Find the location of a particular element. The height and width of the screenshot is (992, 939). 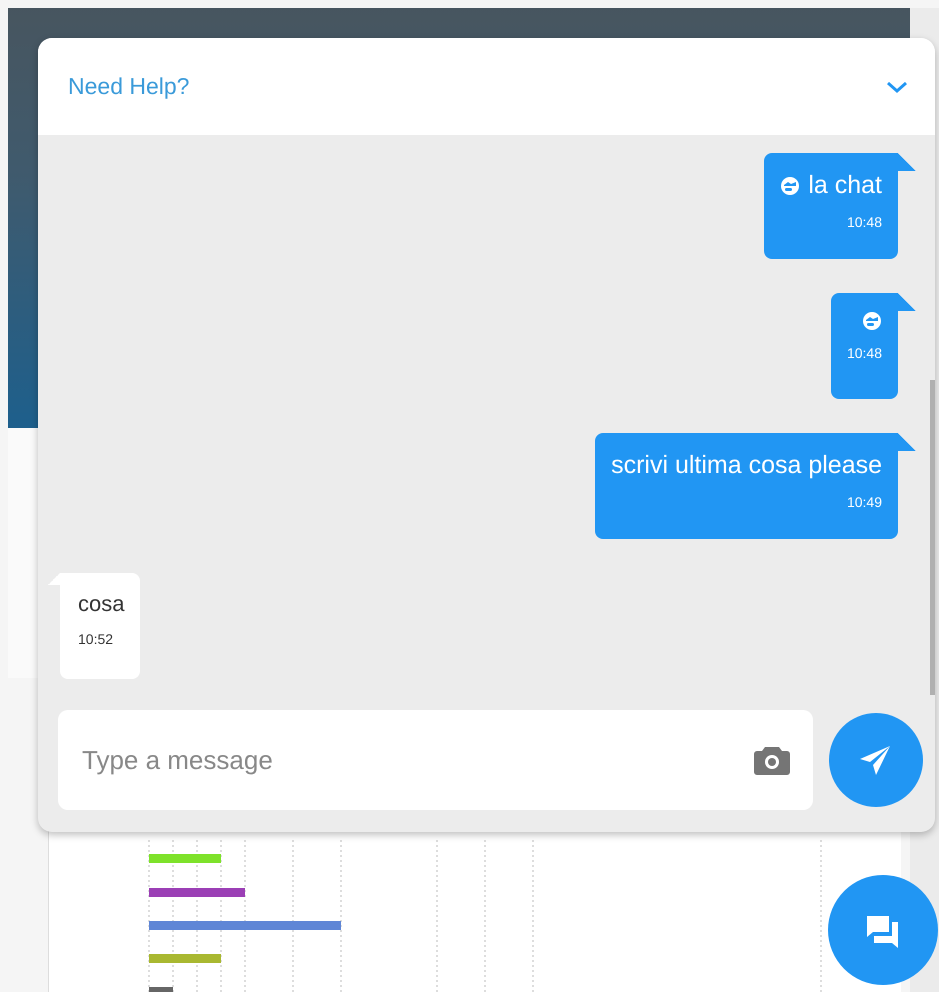

message-text: la chat is located at coordinates (845, 185).